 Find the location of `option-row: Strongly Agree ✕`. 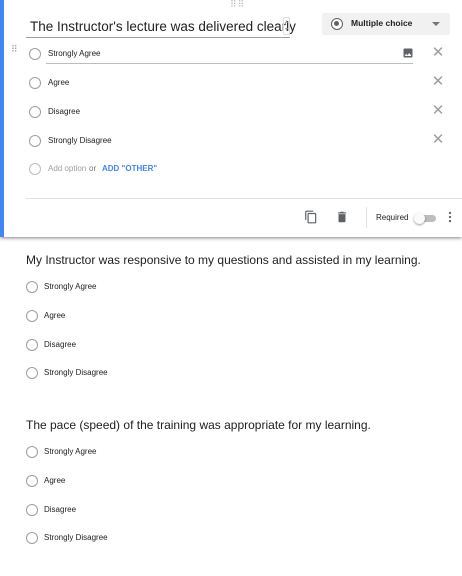

option-row: Strongly Agree ✕ is located at coordinates (236, 55).